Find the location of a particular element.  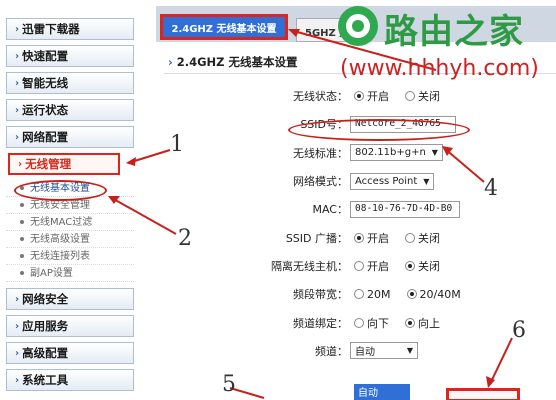

menu-label: 网络配置 is located at coordinates (45, 137).